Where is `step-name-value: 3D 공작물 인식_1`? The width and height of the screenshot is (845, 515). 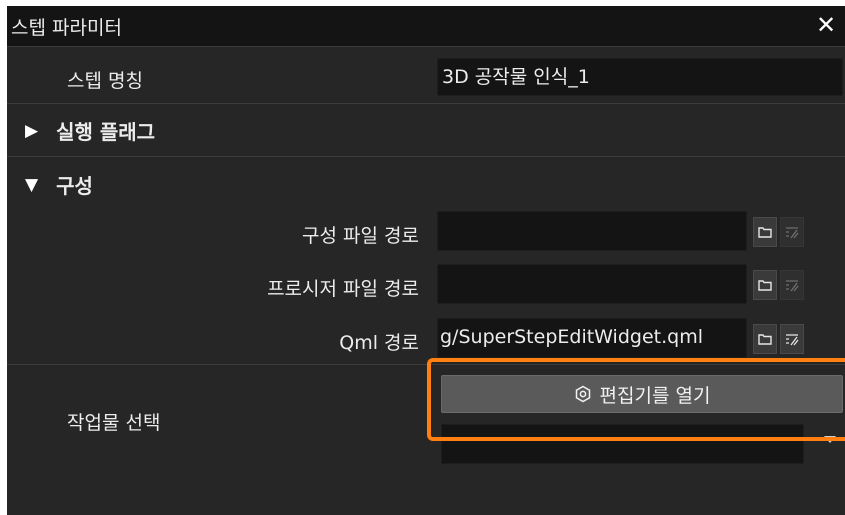 step-name-value: 3D 공작물 인식_1 is located at coordinates (516, 77).